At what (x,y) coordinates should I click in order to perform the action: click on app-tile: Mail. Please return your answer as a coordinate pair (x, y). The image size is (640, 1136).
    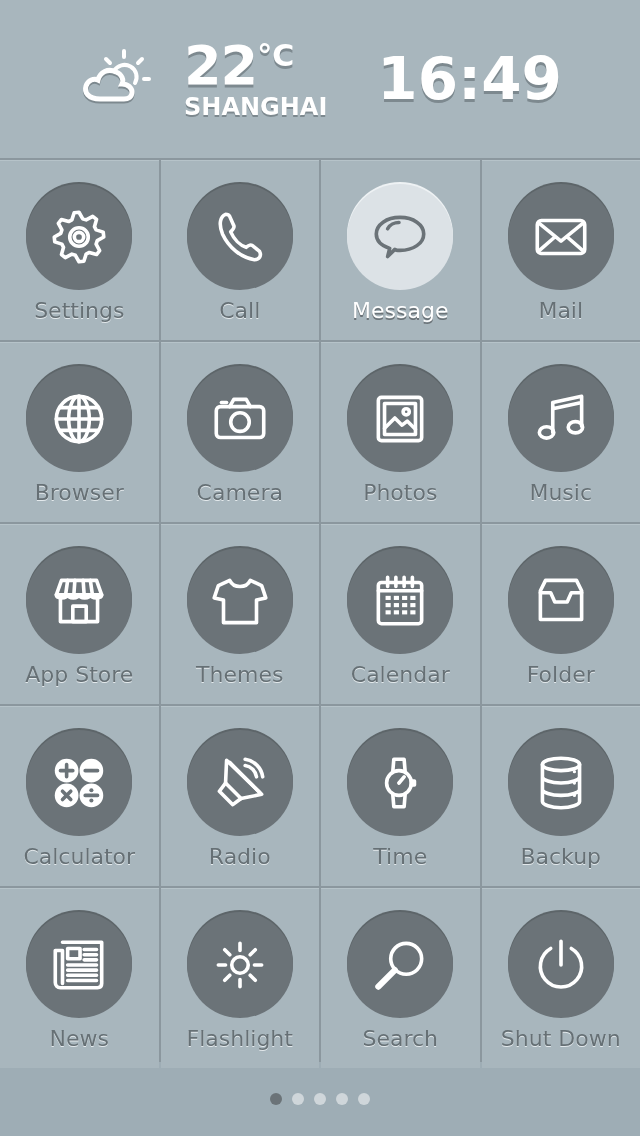
    Looking at the image, I should click on (560, 250).